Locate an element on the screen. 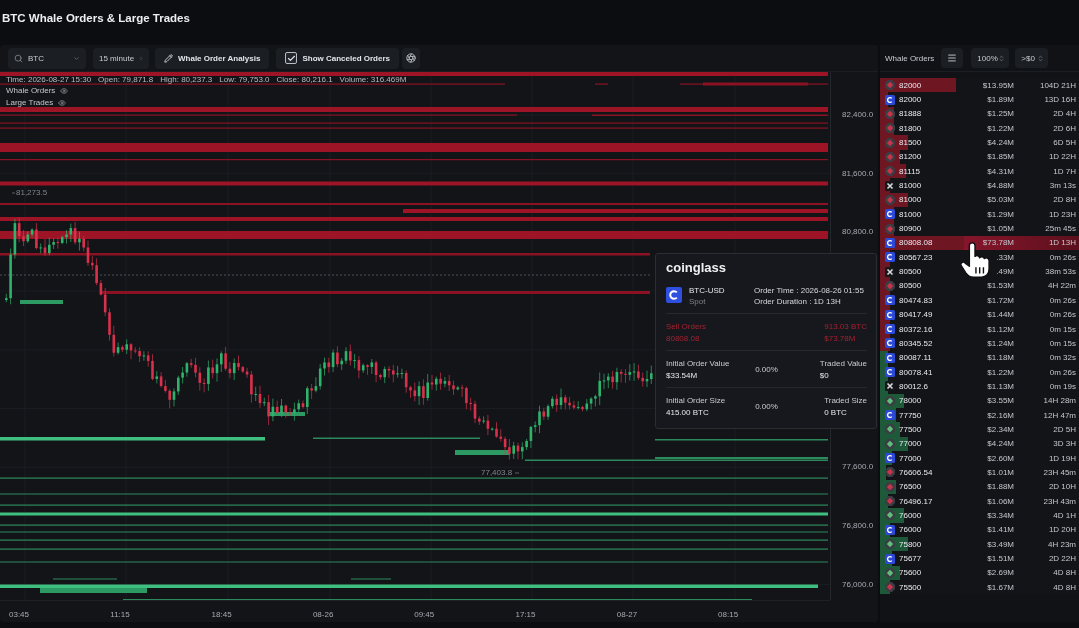  whale-order-analysis-button: Whale Order Analysis is located at coordinates (212, 58).